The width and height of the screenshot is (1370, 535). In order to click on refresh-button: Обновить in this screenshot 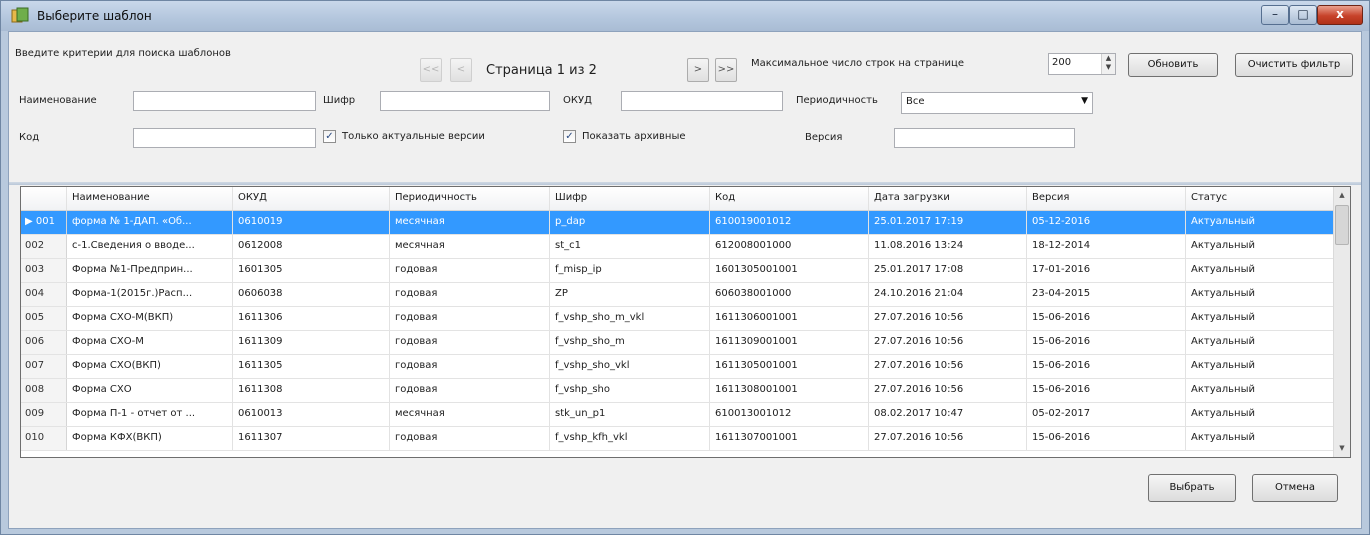, I will do `click(1173, 65)`.